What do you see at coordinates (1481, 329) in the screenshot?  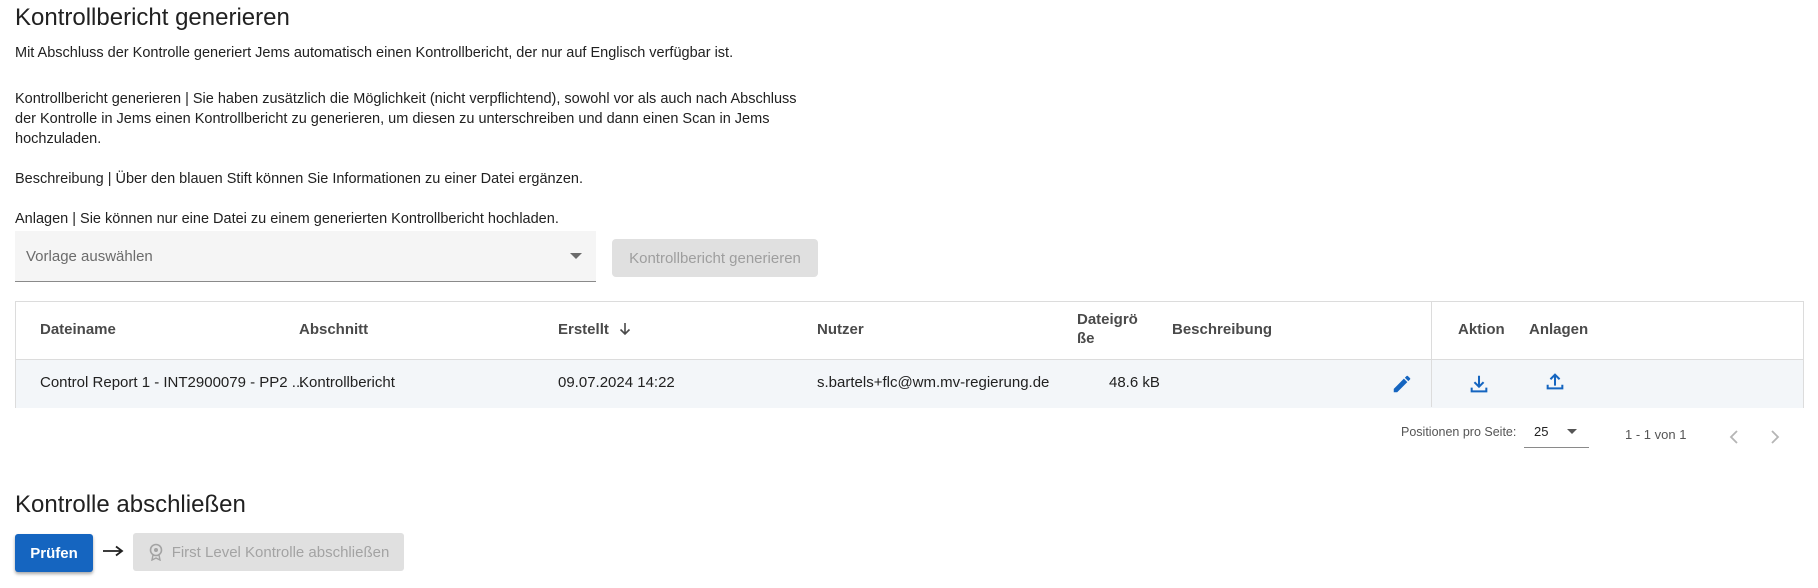 I see `col-header-action: Aktion` at bounding box center [1481, 329].